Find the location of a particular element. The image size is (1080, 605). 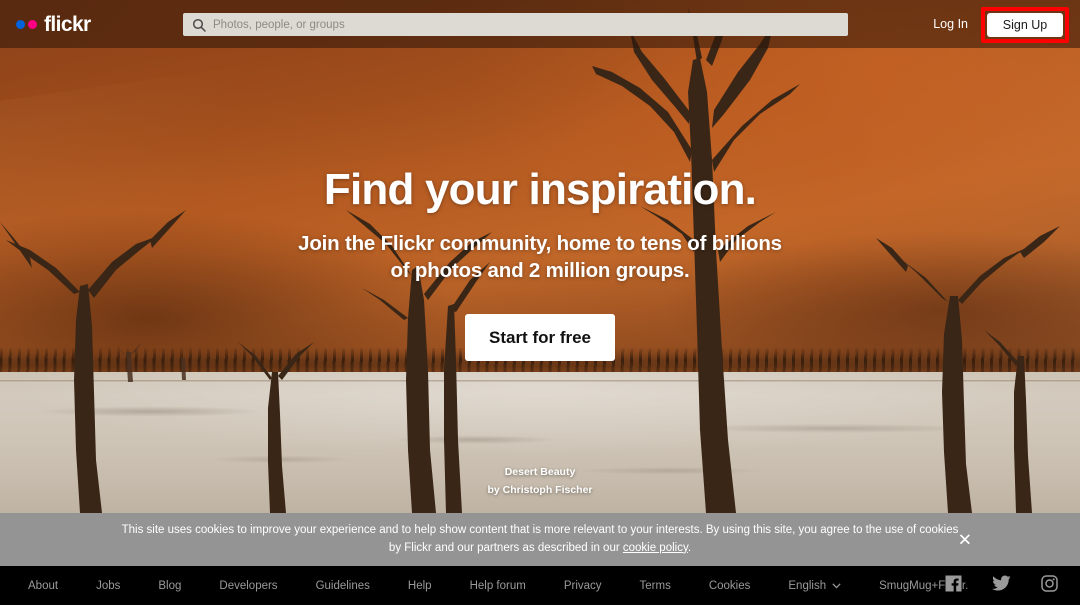

twitter-icon is located at coordinates (1001, 585).